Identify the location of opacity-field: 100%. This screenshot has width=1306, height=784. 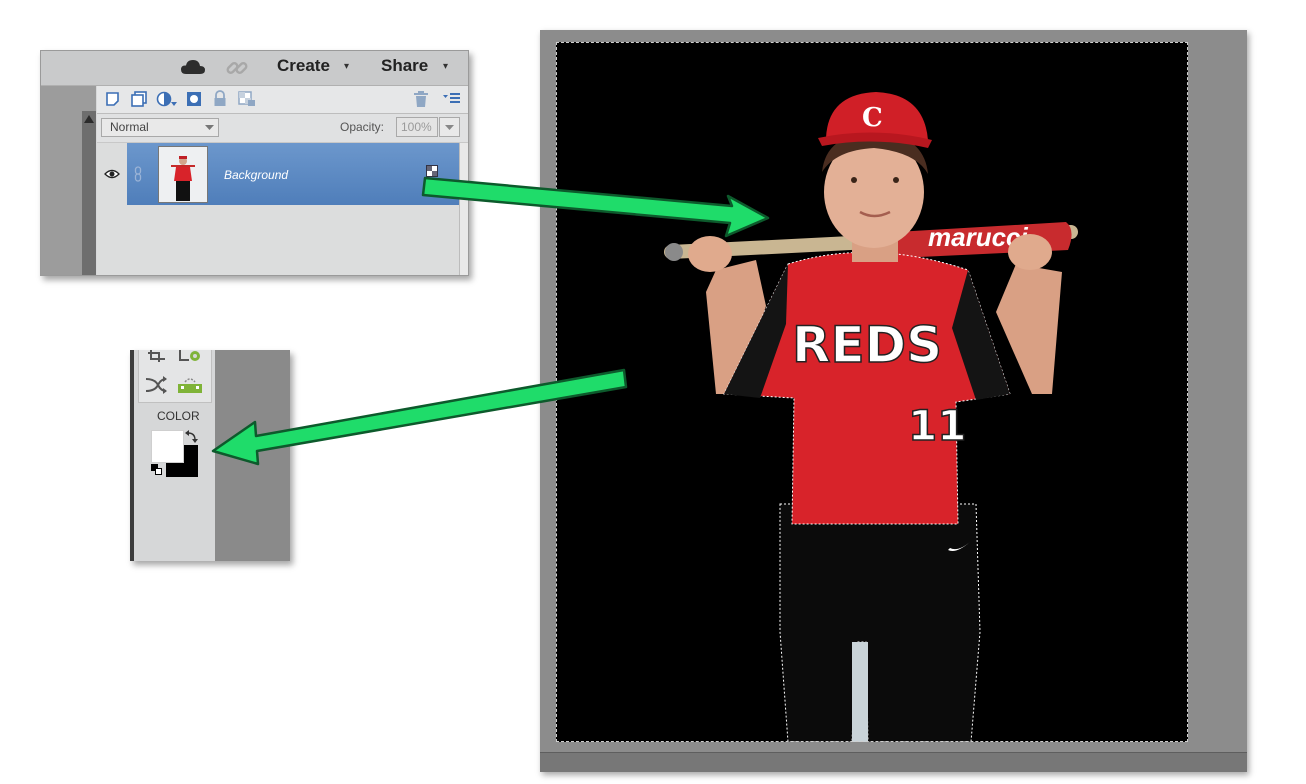
(417, 127).